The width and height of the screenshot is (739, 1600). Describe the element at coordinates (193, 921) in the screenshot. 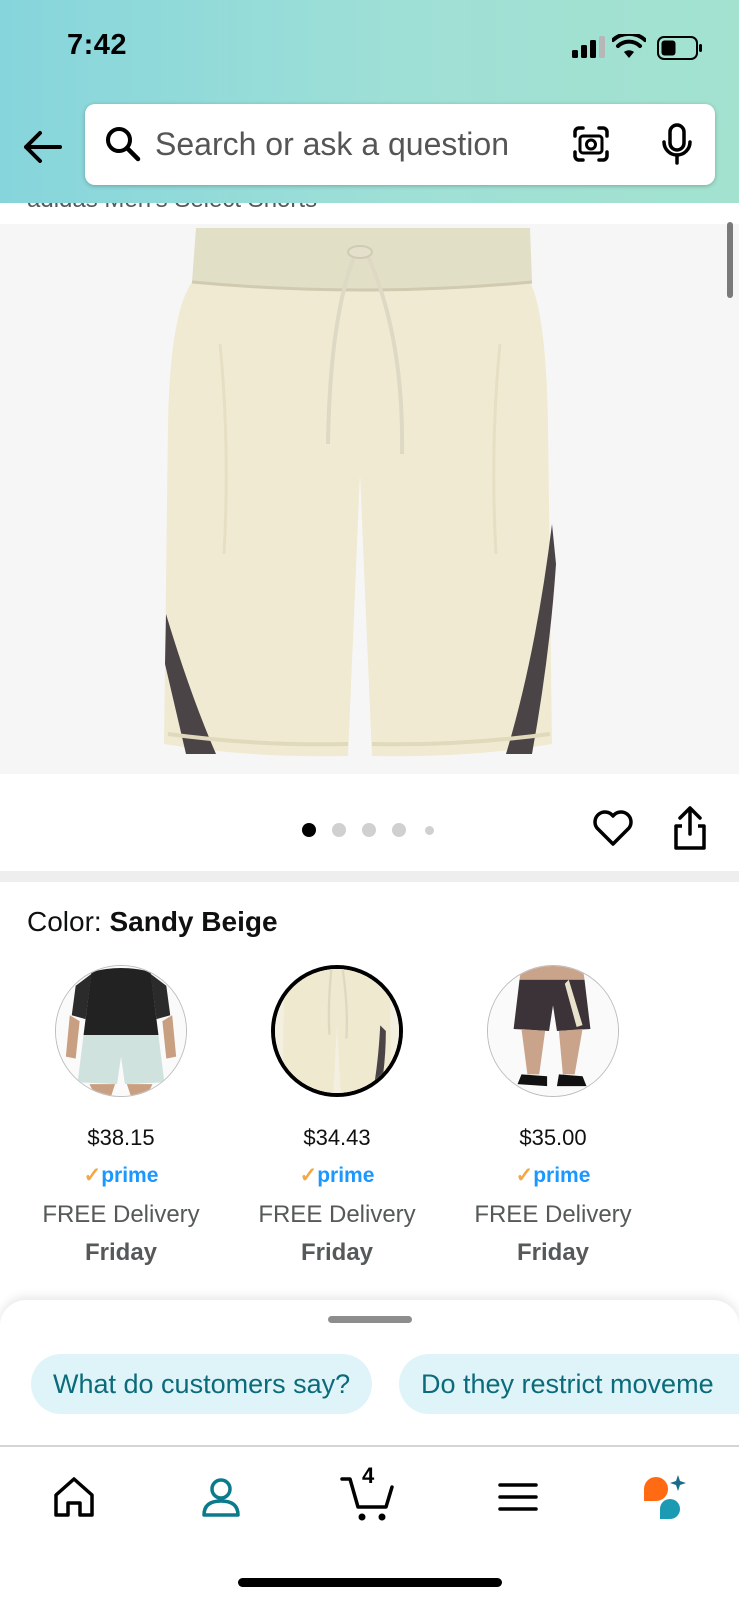

I see `color-value: Sandy Beige` at that location.